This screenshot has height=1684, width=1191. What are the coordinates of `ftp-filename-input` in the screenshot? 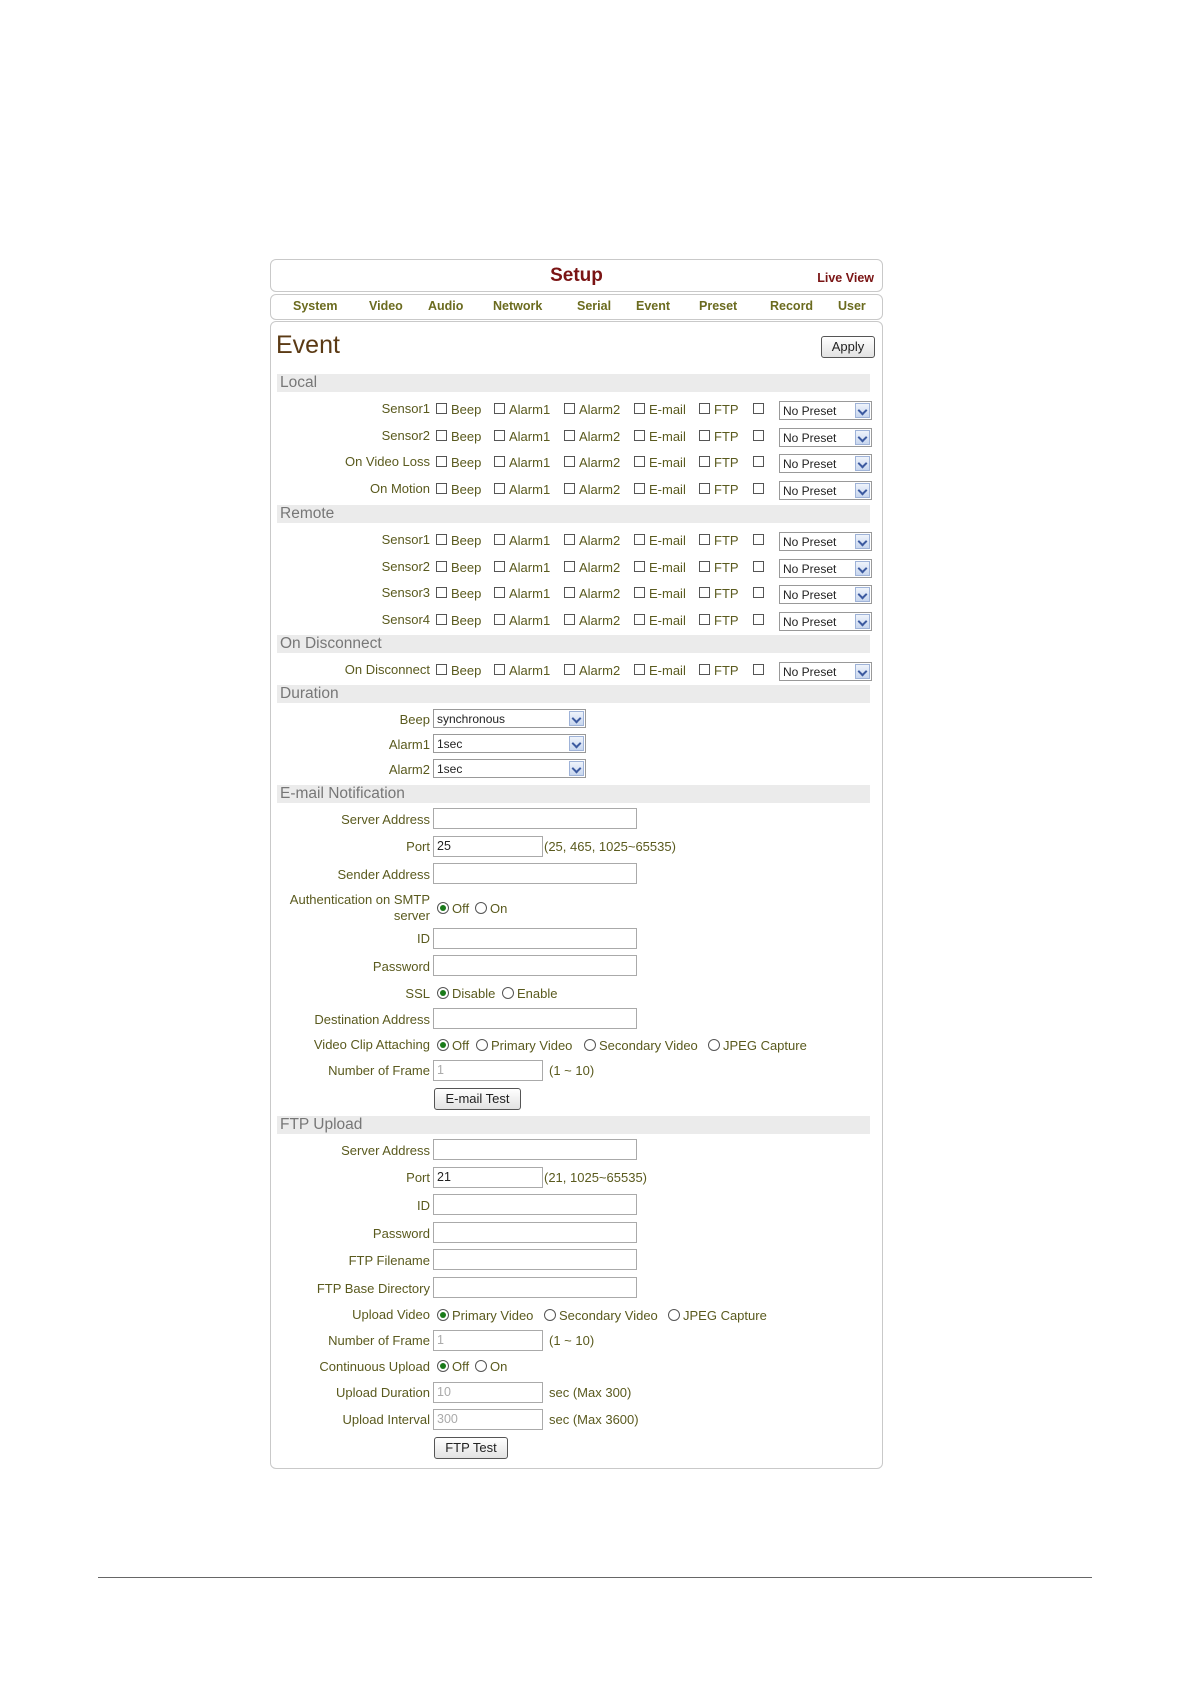 It's located at (535, 1259).